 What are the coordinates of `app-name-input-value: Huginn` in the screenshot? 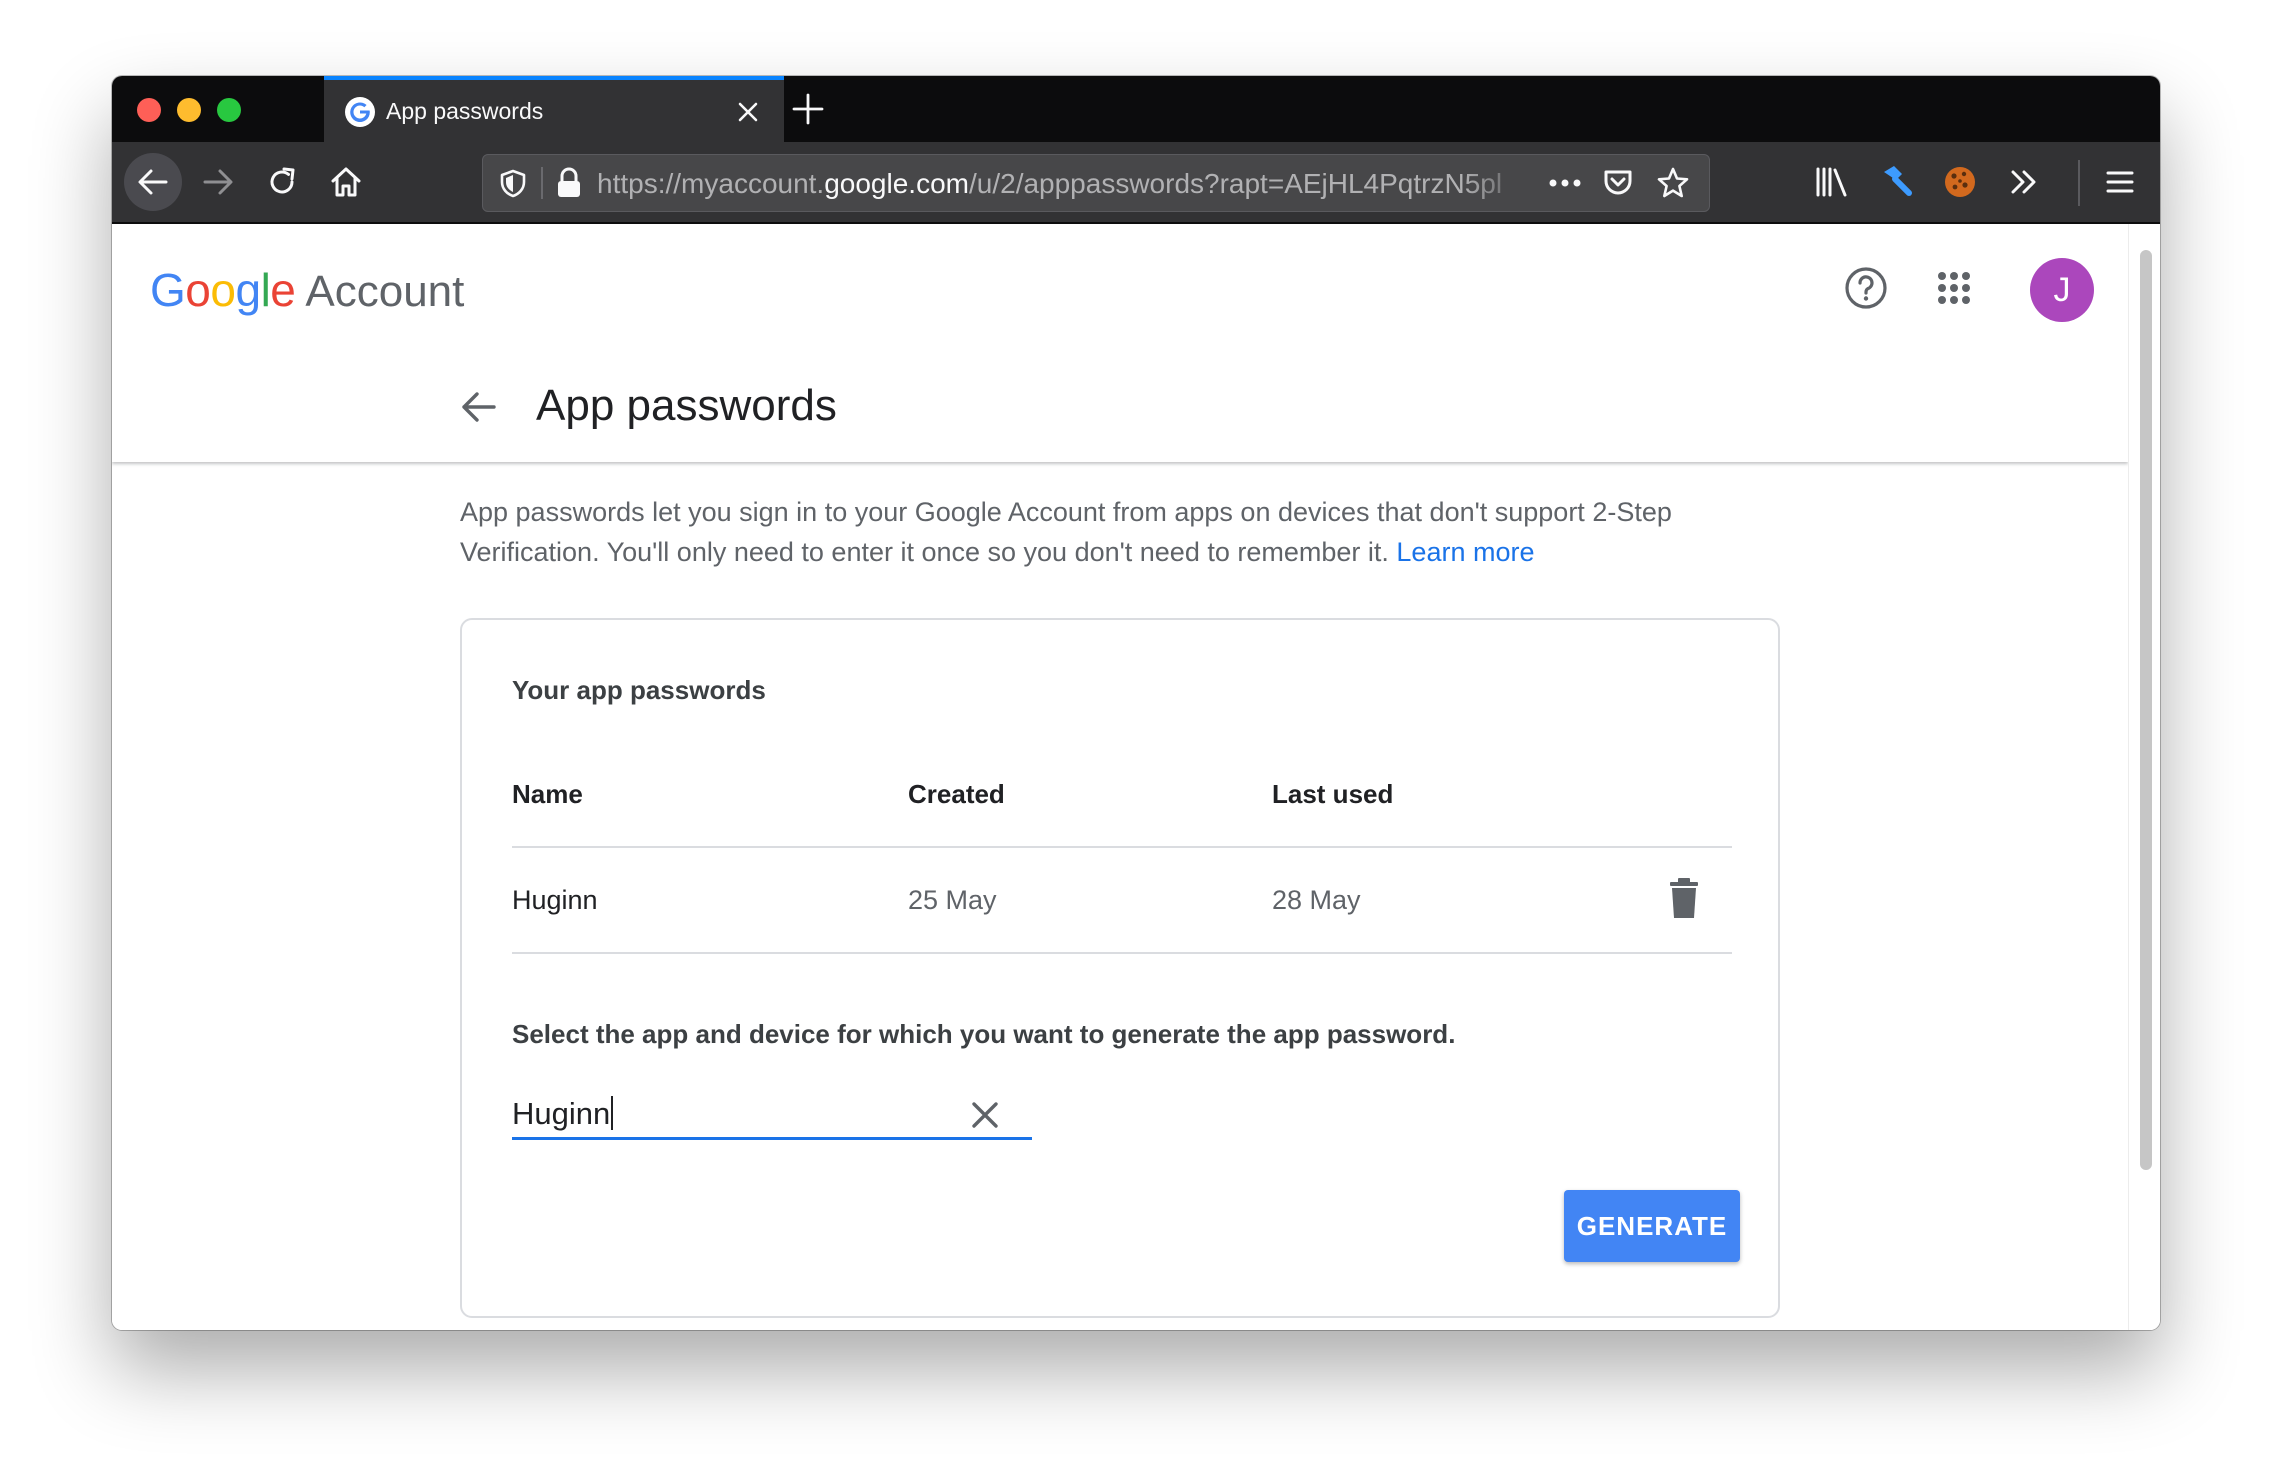 It's located at (563, 1114).